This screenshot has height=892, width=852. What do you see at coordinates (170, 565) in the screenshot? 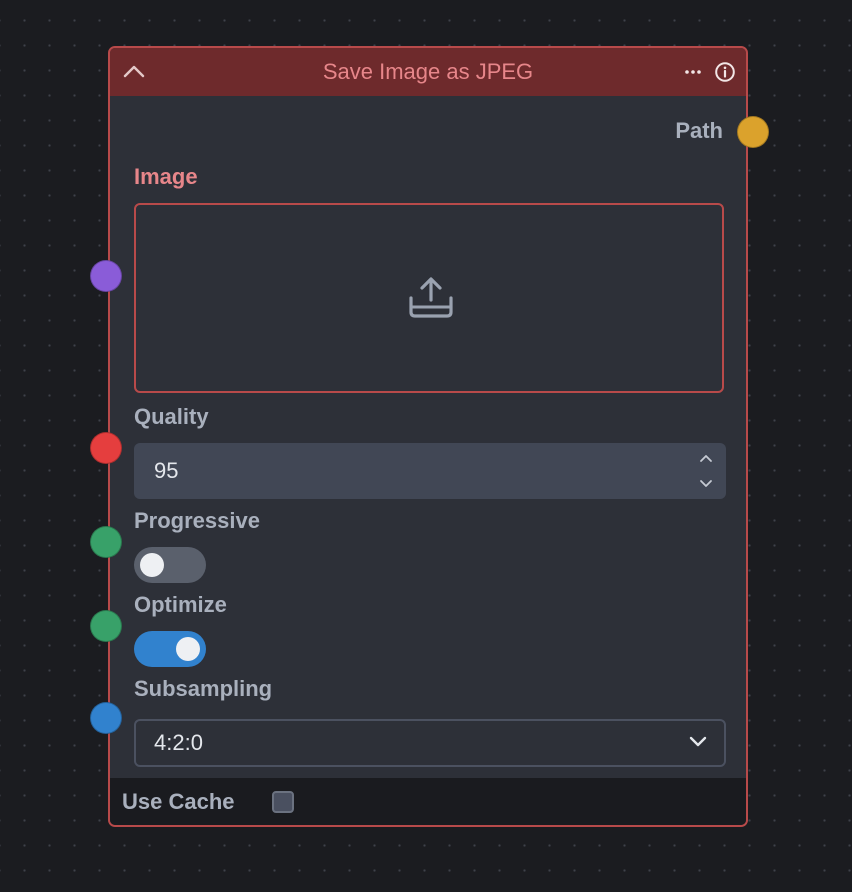
I see `progressive-toggle` at bounding box center [170, 565].